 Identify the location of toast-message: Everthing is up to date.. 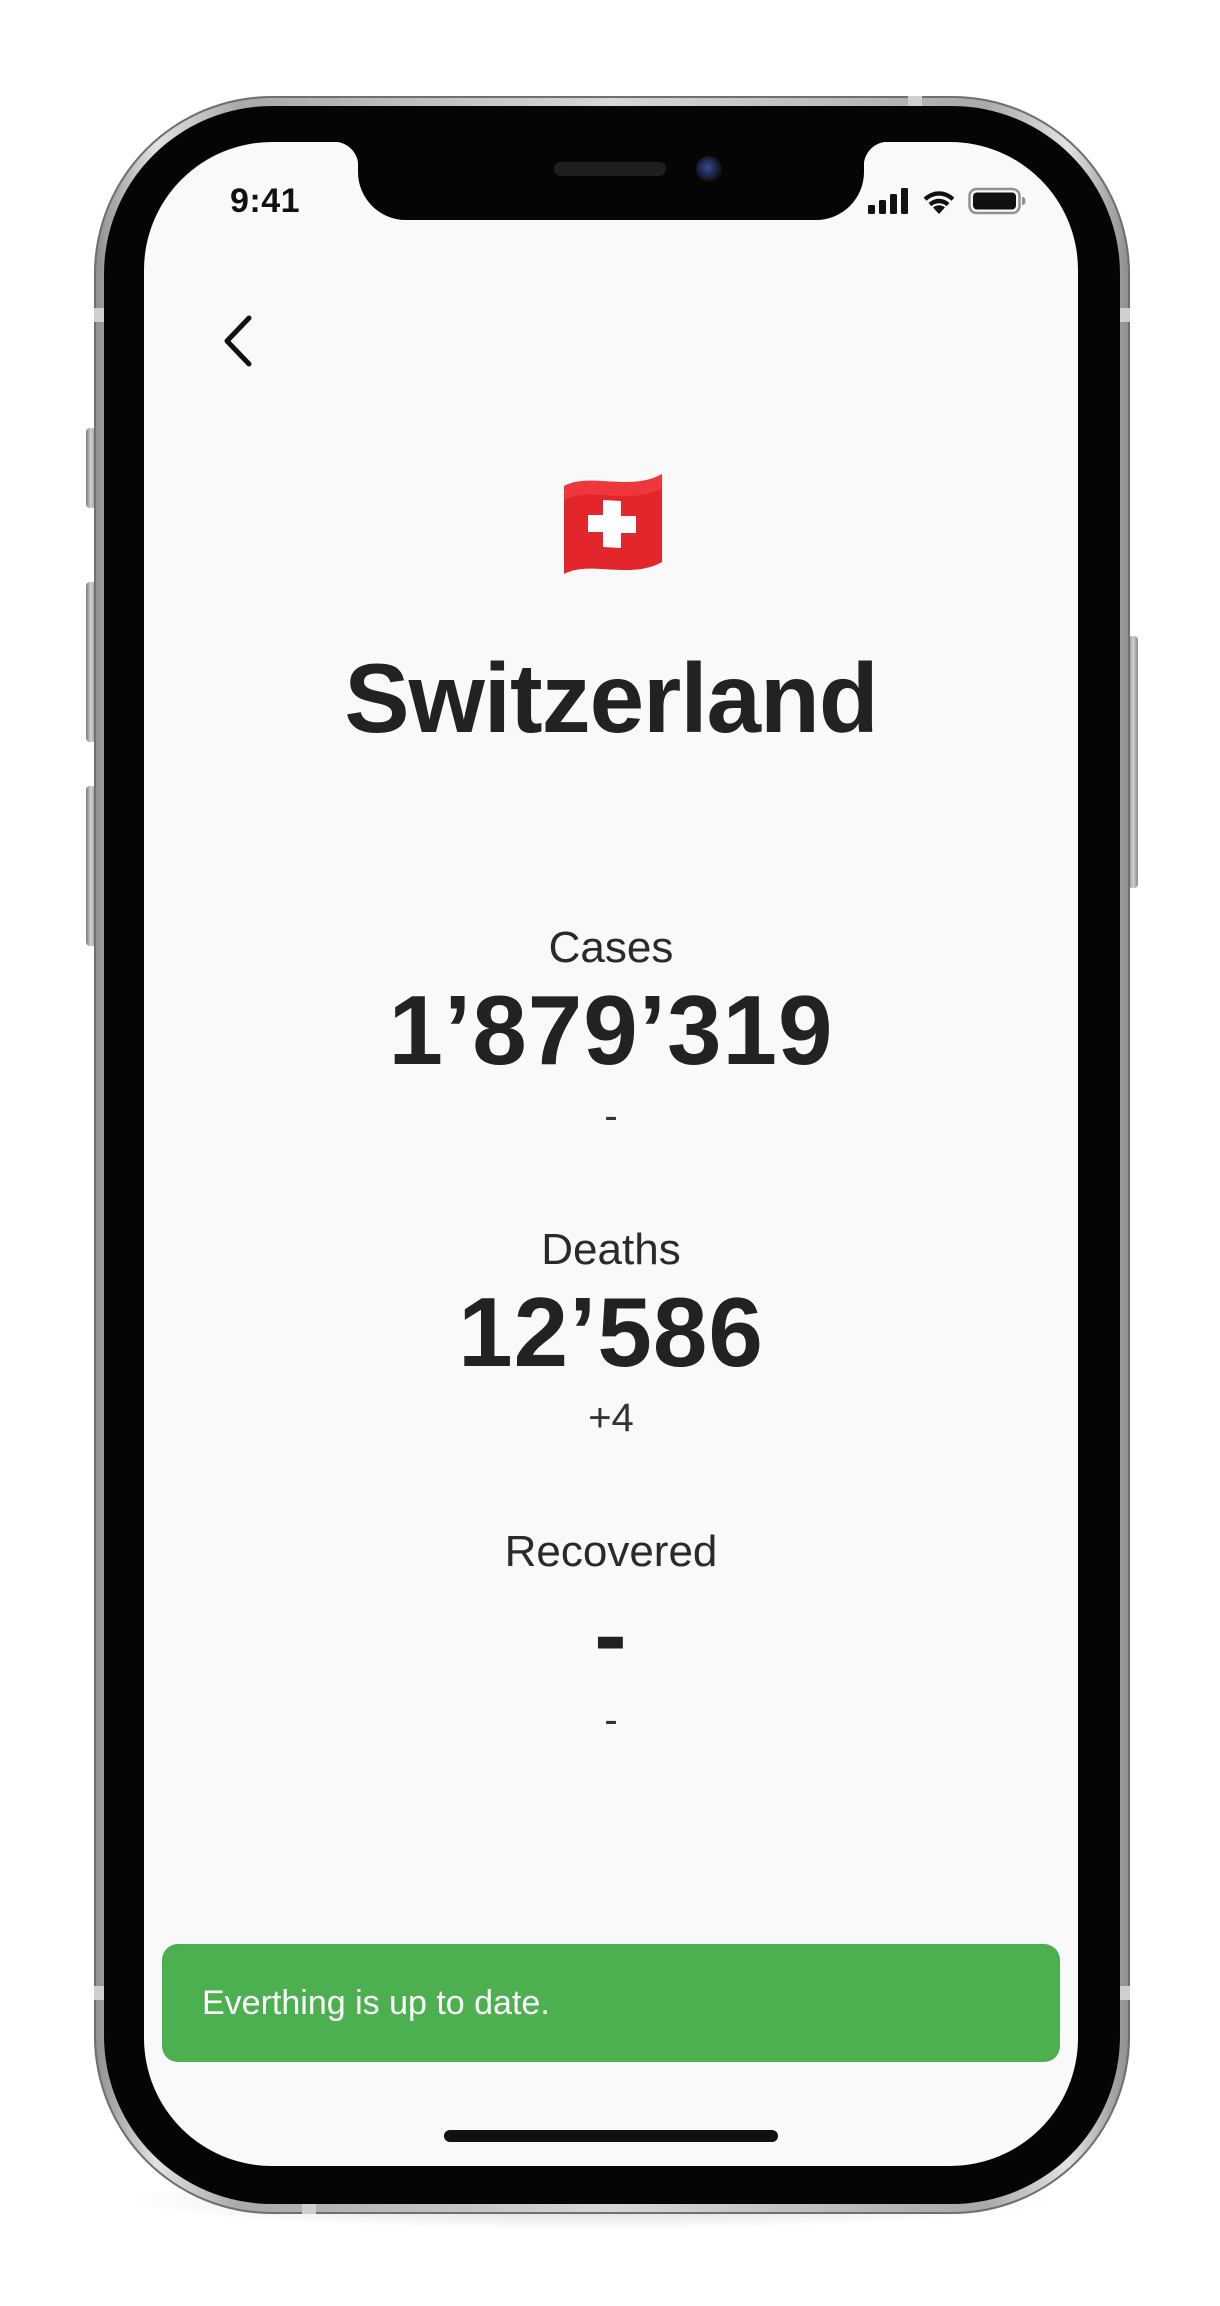
(376, 2002).